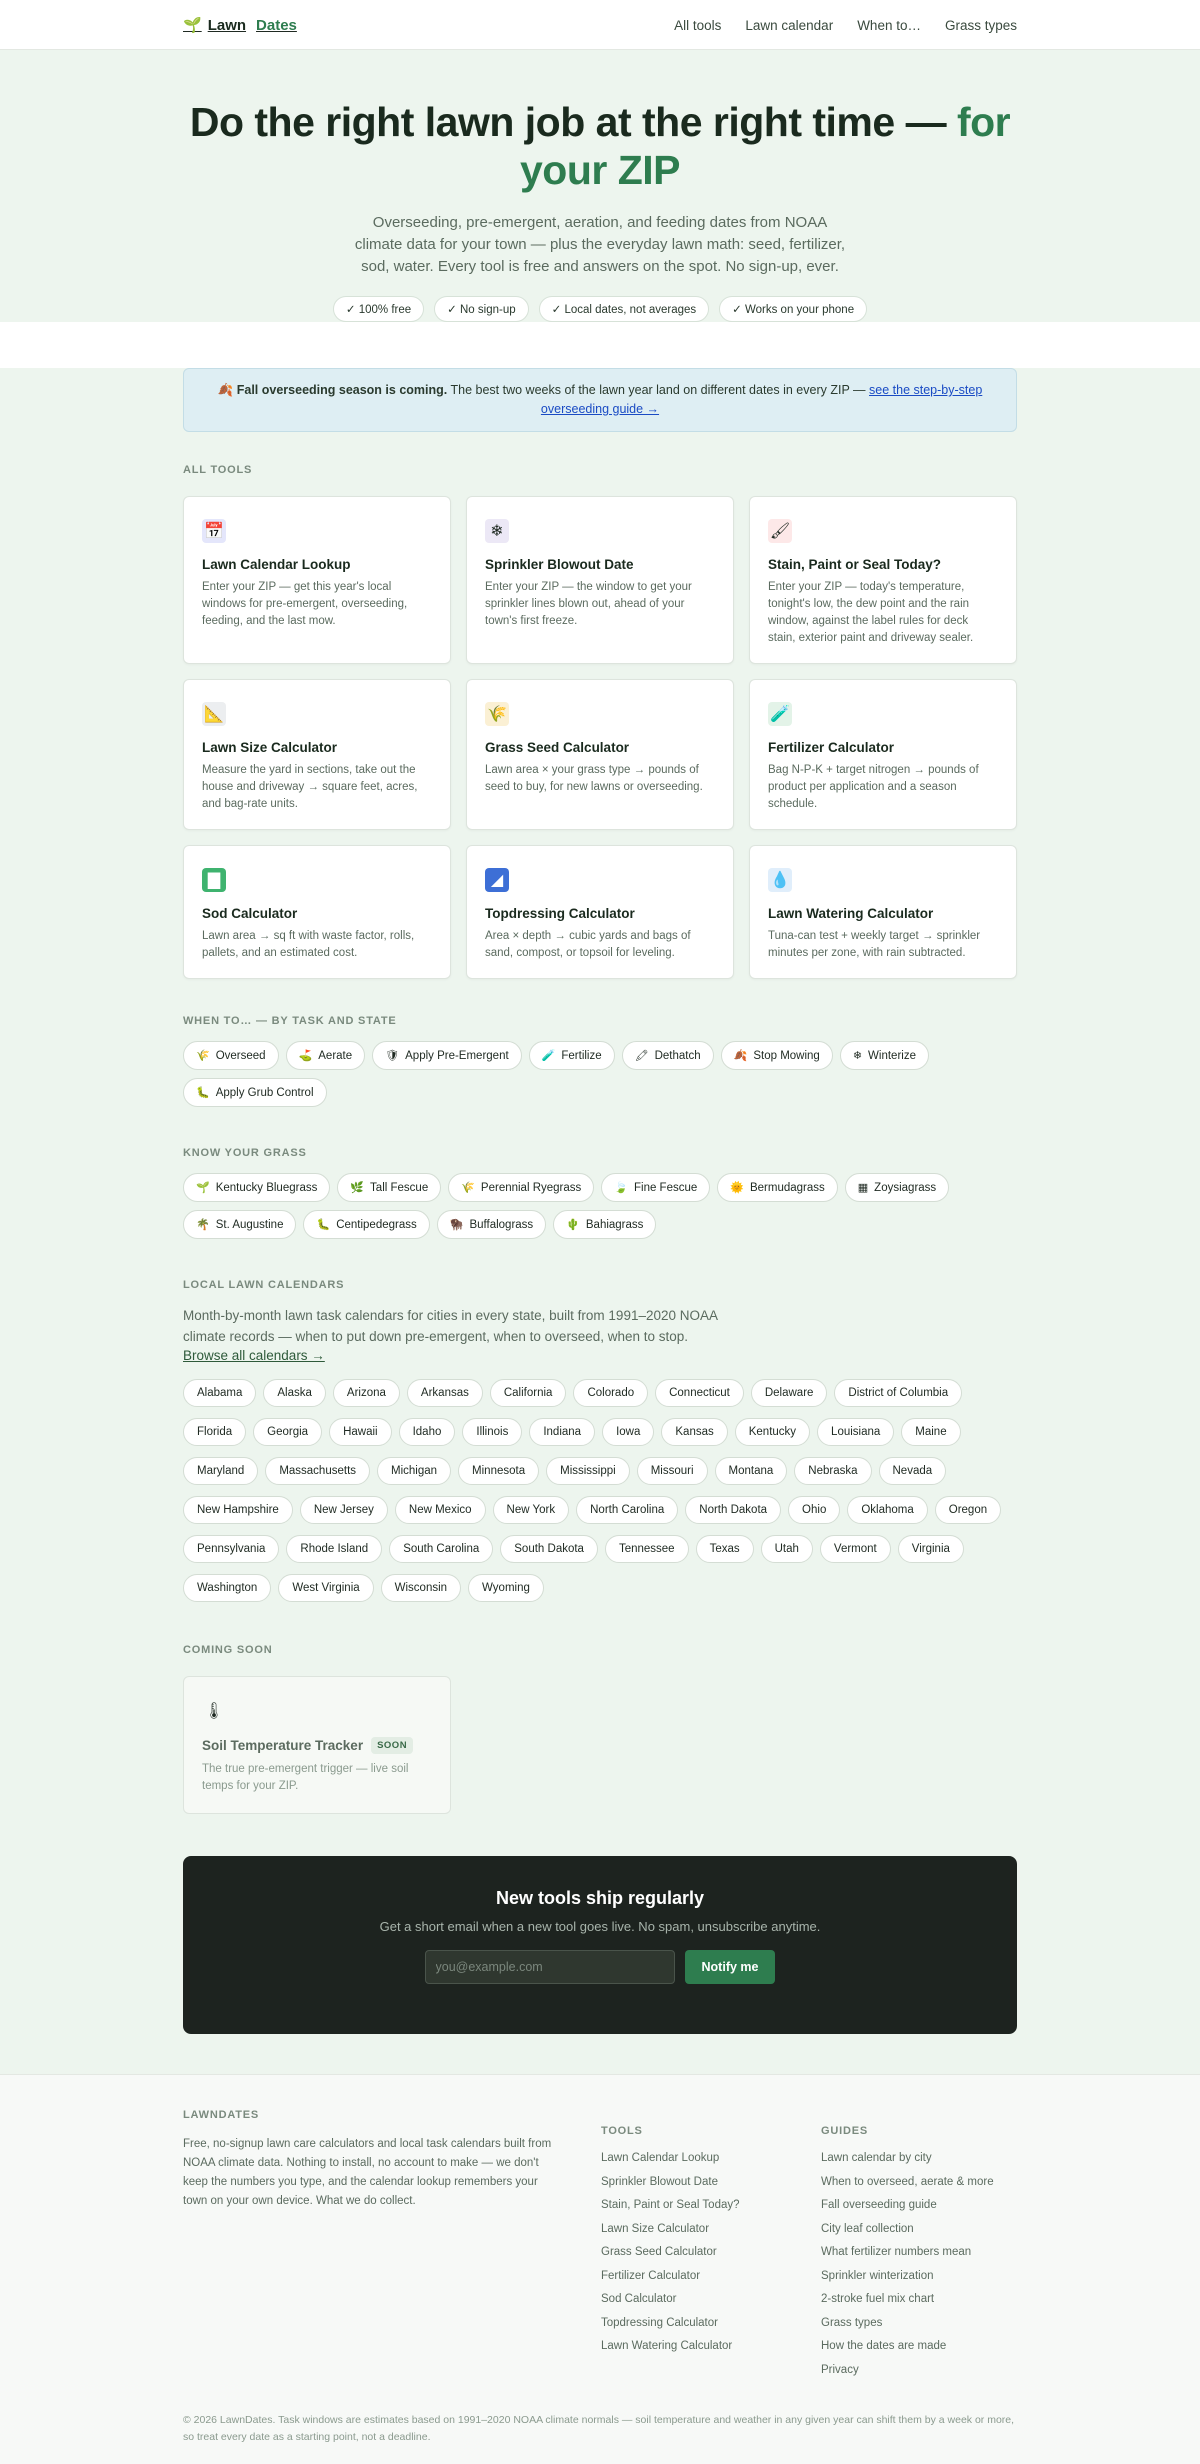  What do you see at coordinates (711, 2158) in the screenshot?
I see `footer-link: Lawn Calendar Lookup` at bounding box center [711, 2158].